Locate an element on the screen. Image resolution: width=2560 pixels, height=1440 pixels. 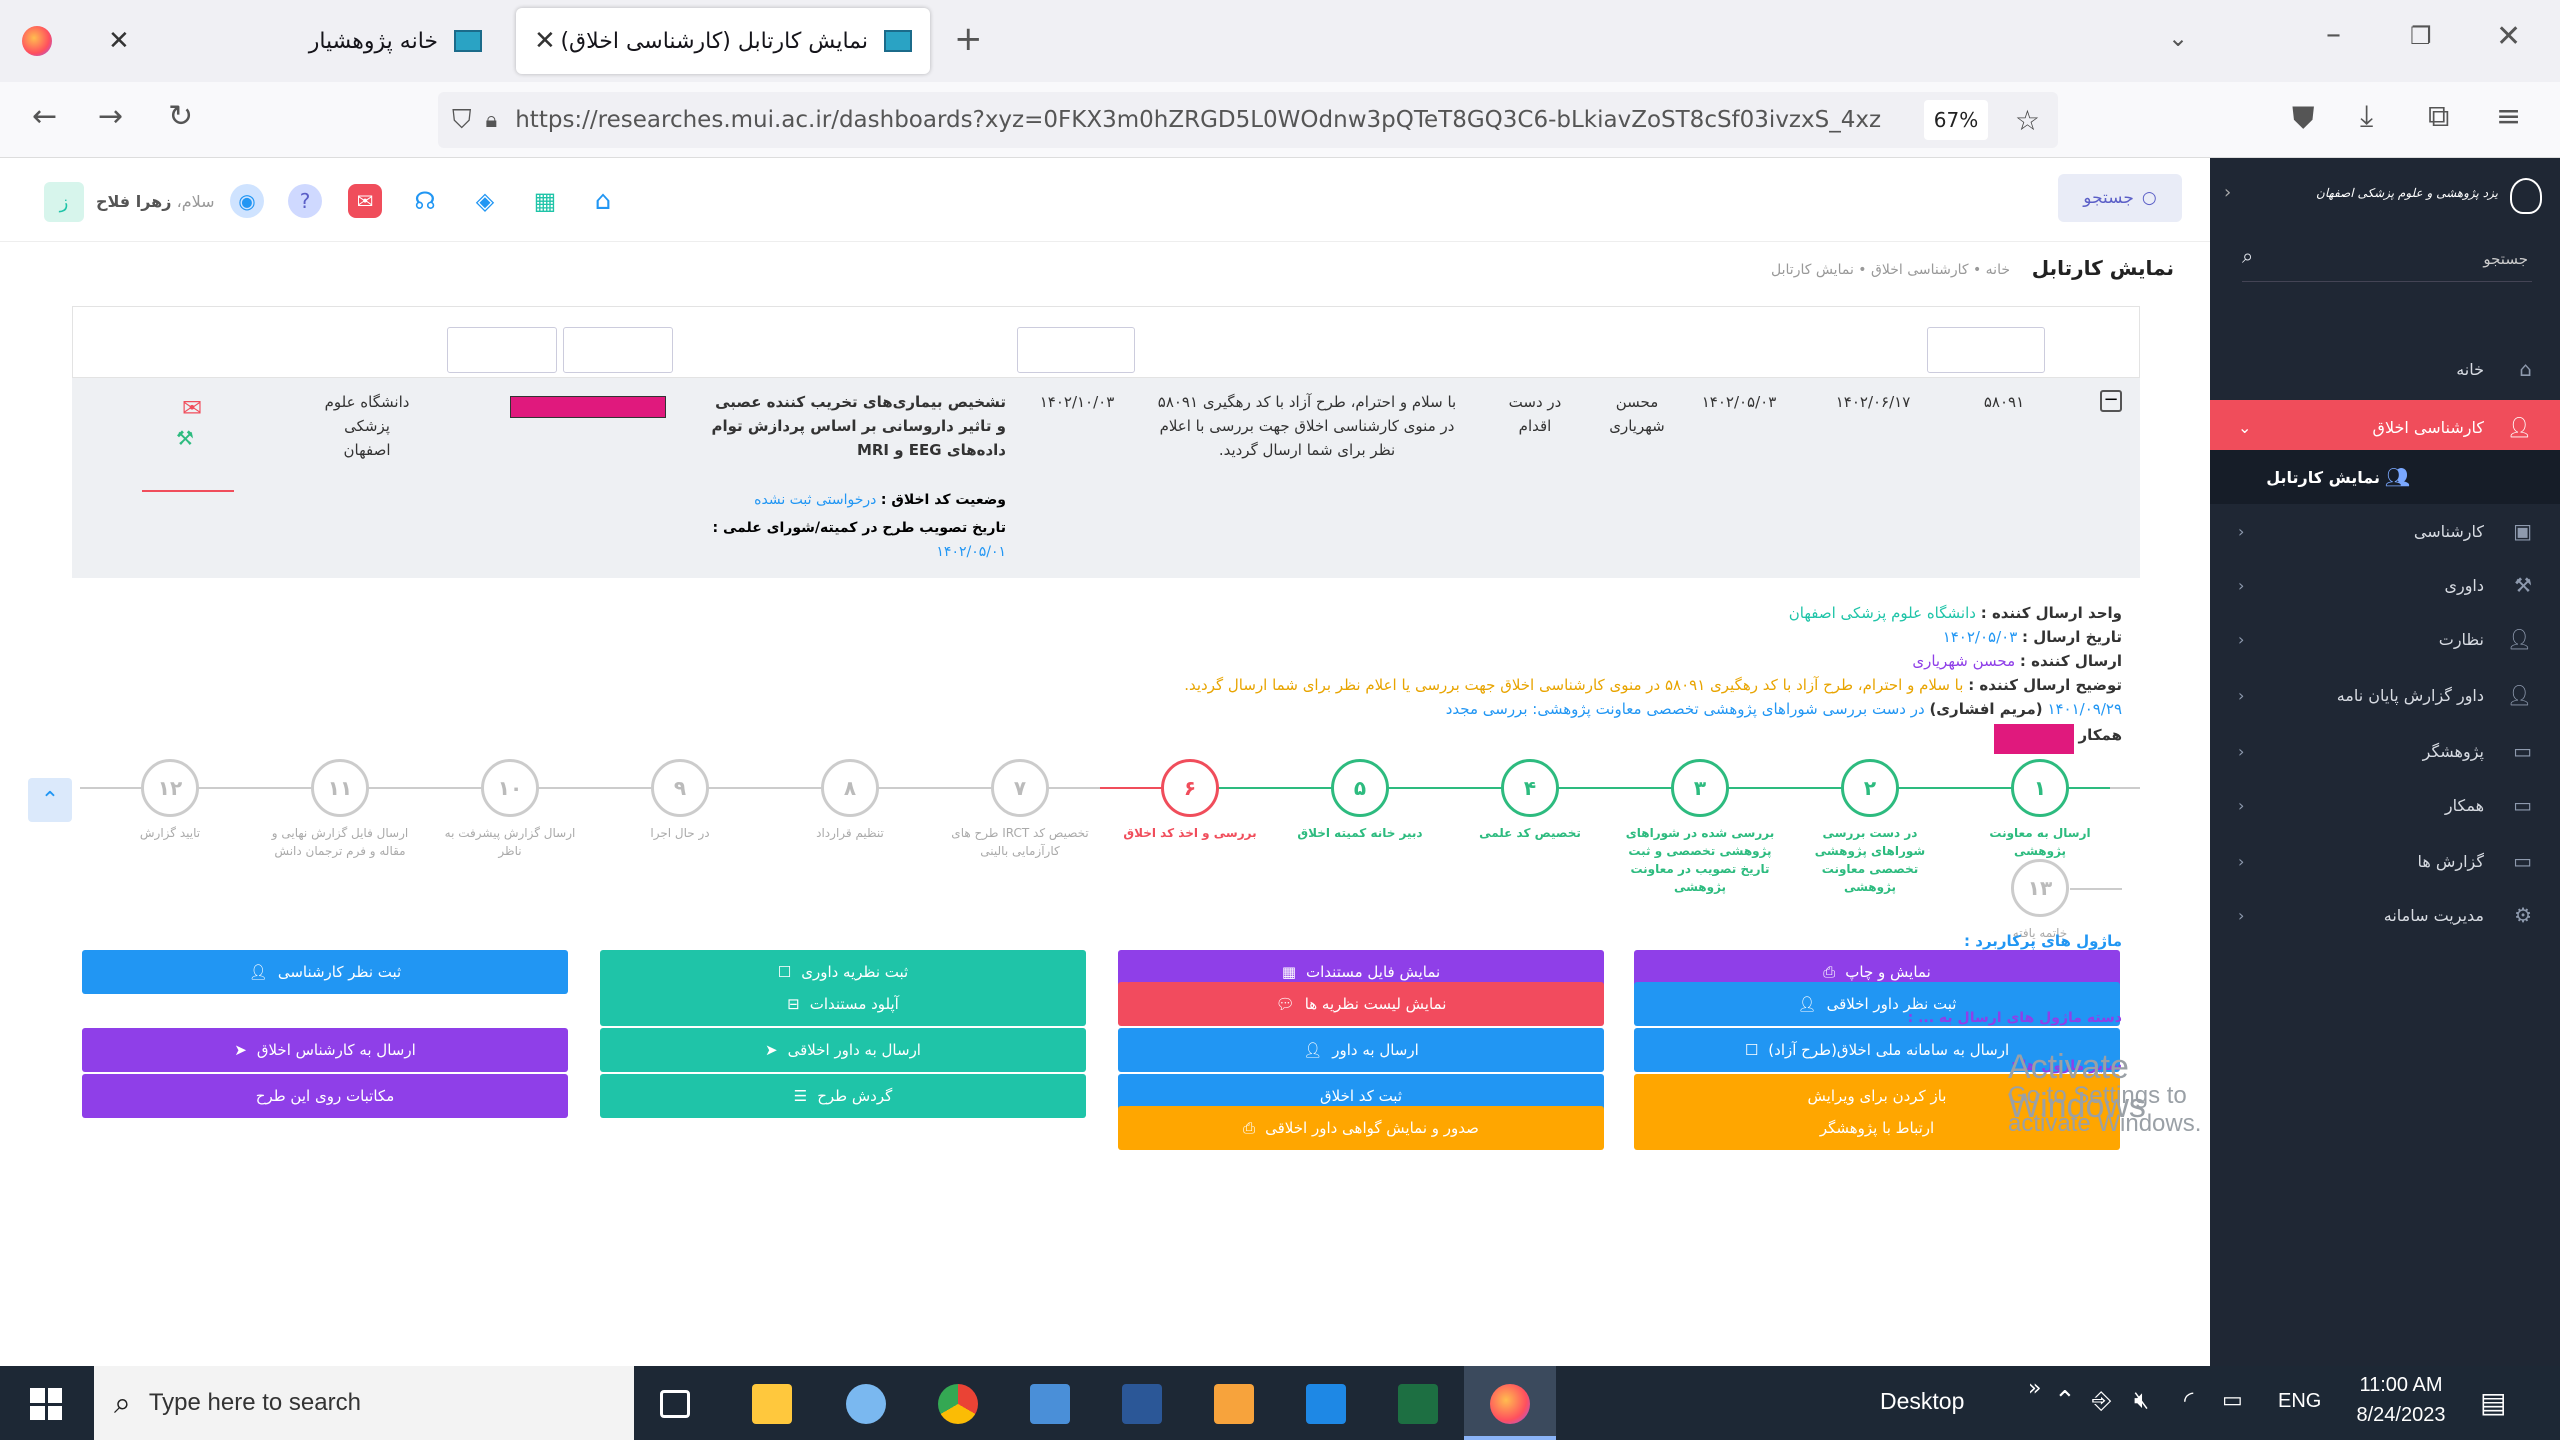
forward-icon: → is located at coordinates (110, 117).